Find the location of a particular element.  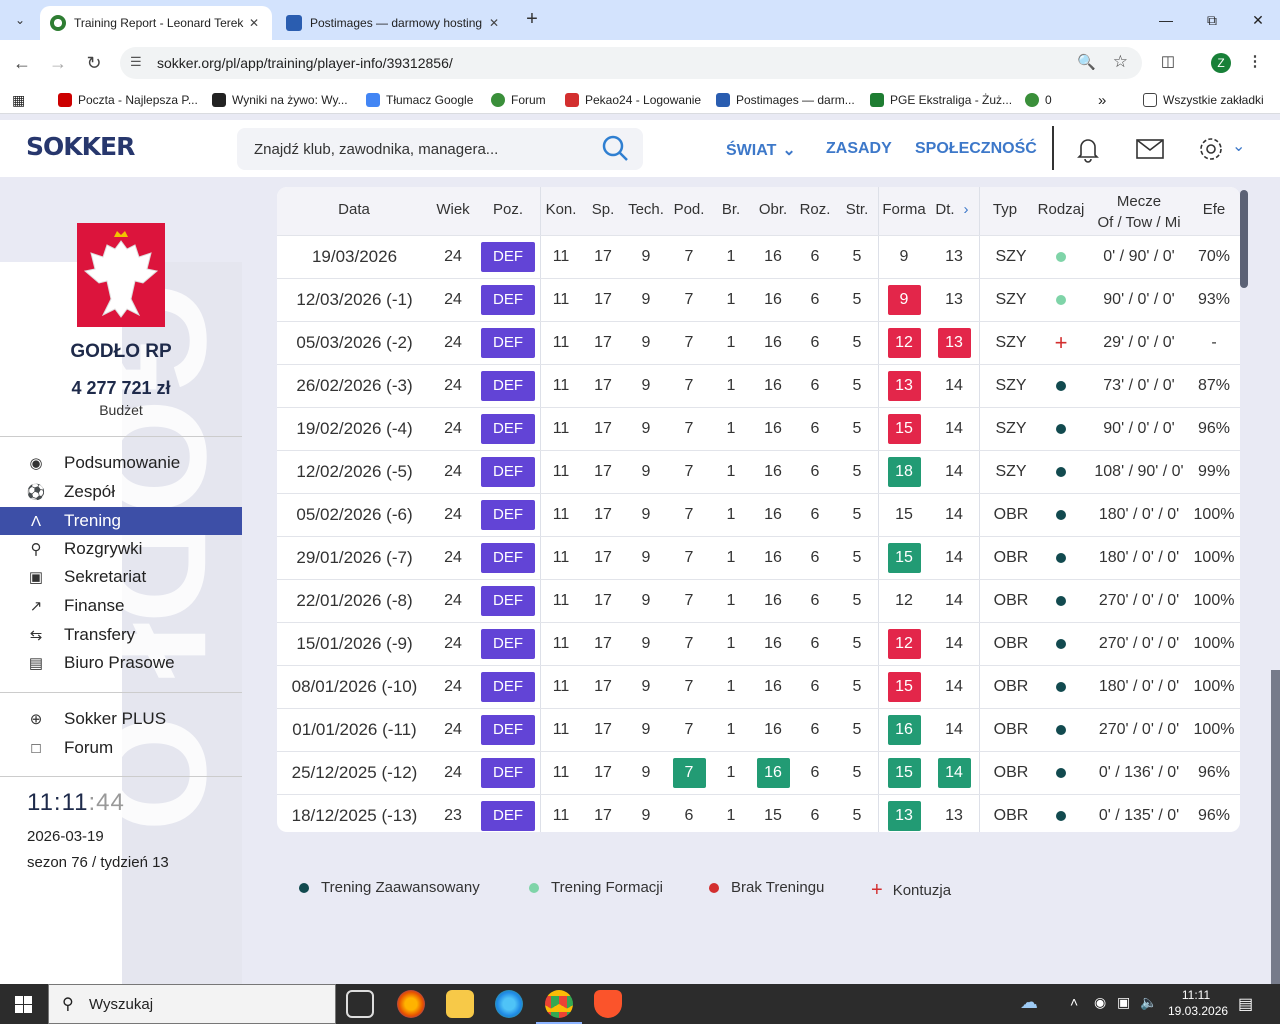

site-info-icon: ☰ is located at coordinates (136, 62).